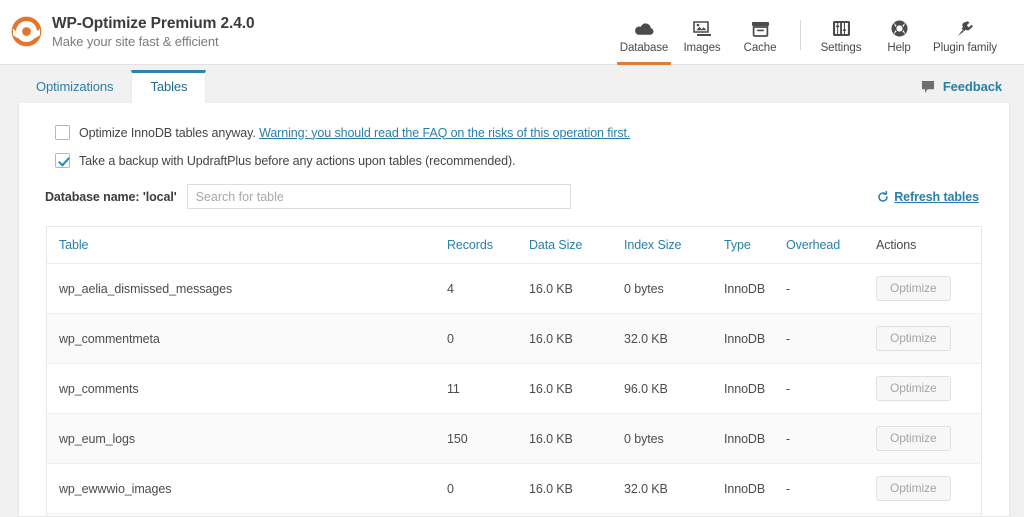 The image size is (1024, 517). Describe the element at coordinates (841, 27) in the screenshot. I see `sliders-icon` at that location.